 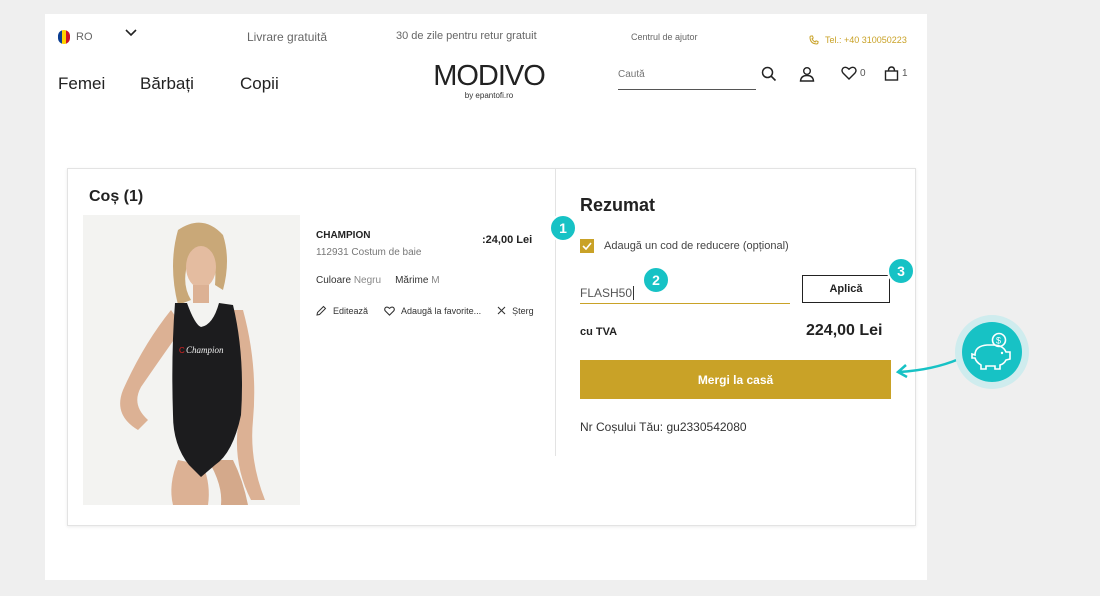 I want to click on summary-title: Rezumat, so click(x=618, y=205).